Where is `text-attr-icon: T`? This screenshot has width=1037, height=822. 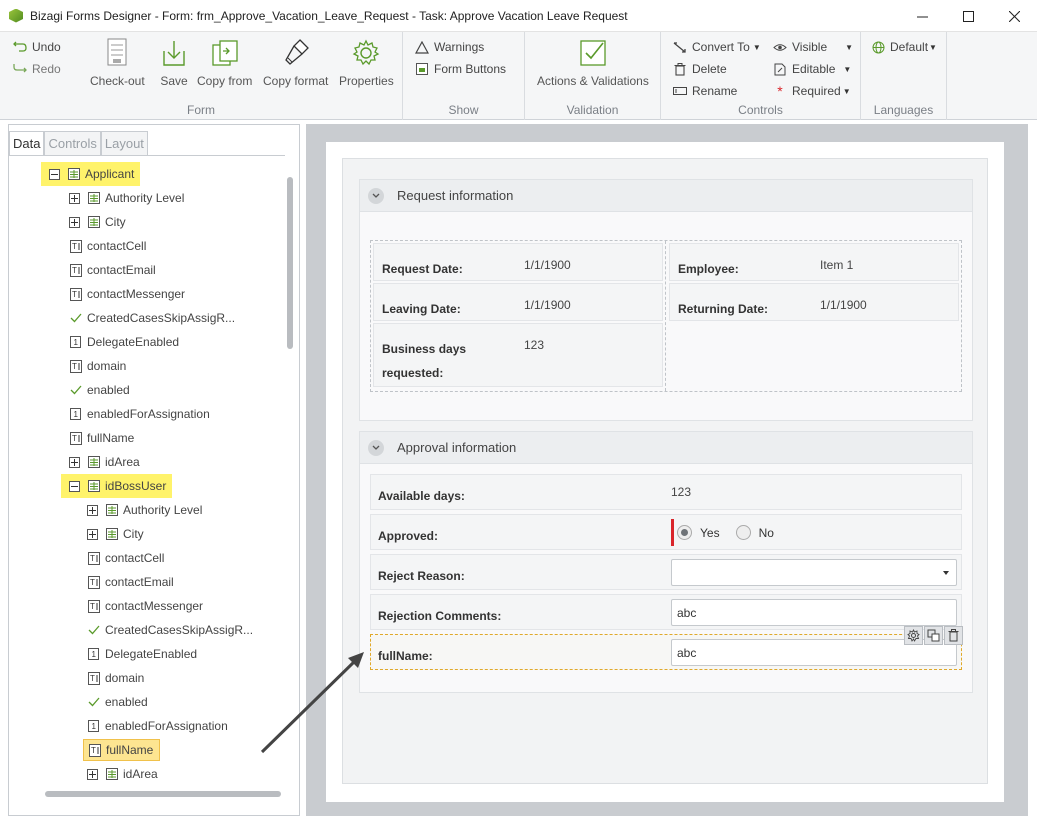
text-attr-icon: T is located at coordinates (94, 750).